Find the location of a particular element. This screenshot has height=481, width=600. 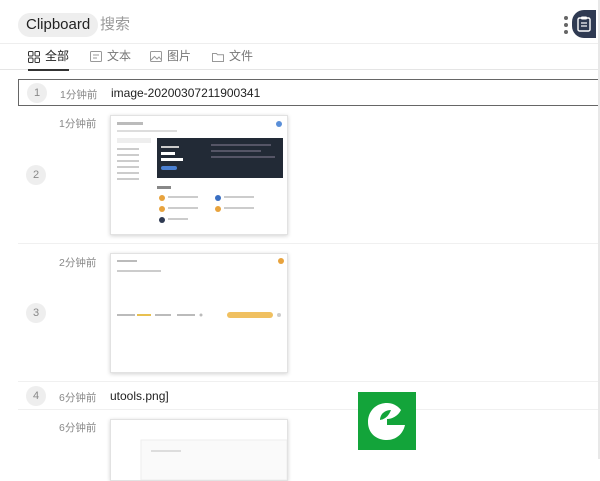

item-time: 2分钟前 is located at coordinates (78, 263).